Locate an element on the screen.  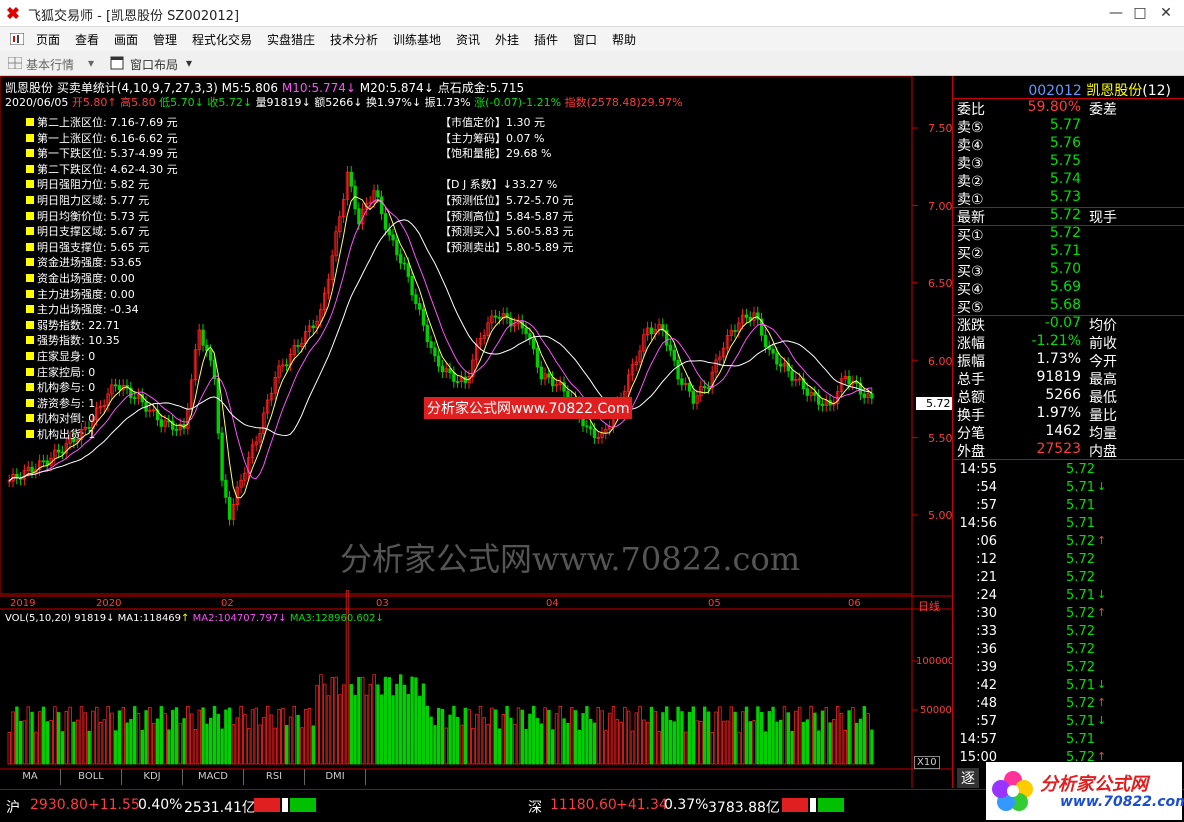
tick-row: 14:57 5.71 is located at coordinates (1062, 741).